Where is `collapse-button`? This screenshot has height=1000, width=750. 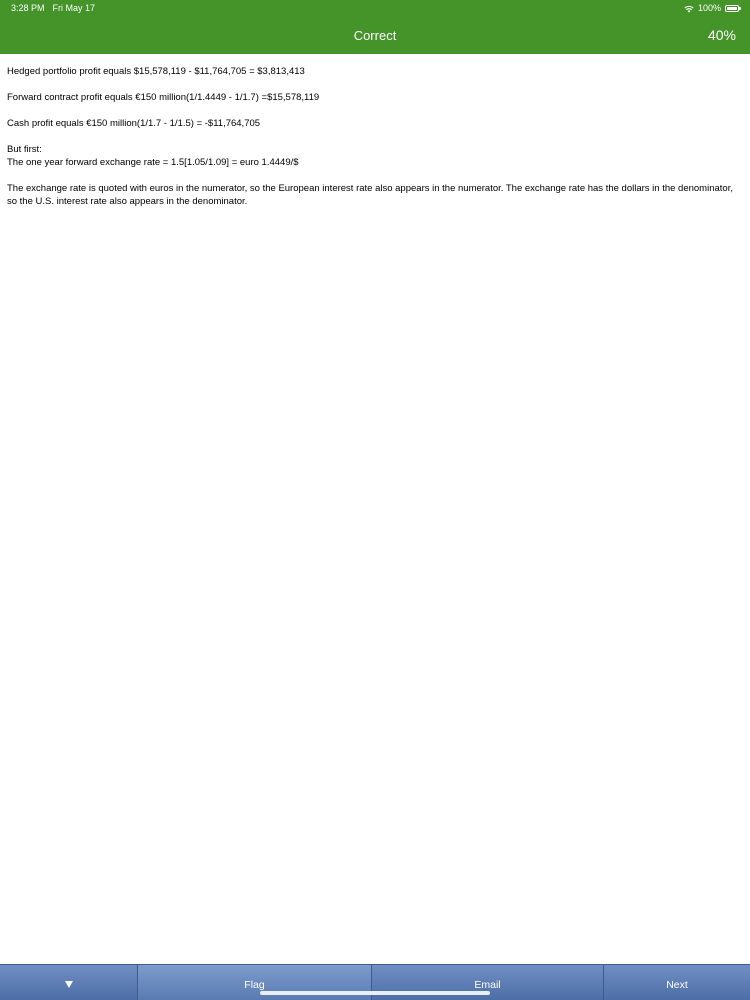
collapse-button is located at coordinates (69, 982).